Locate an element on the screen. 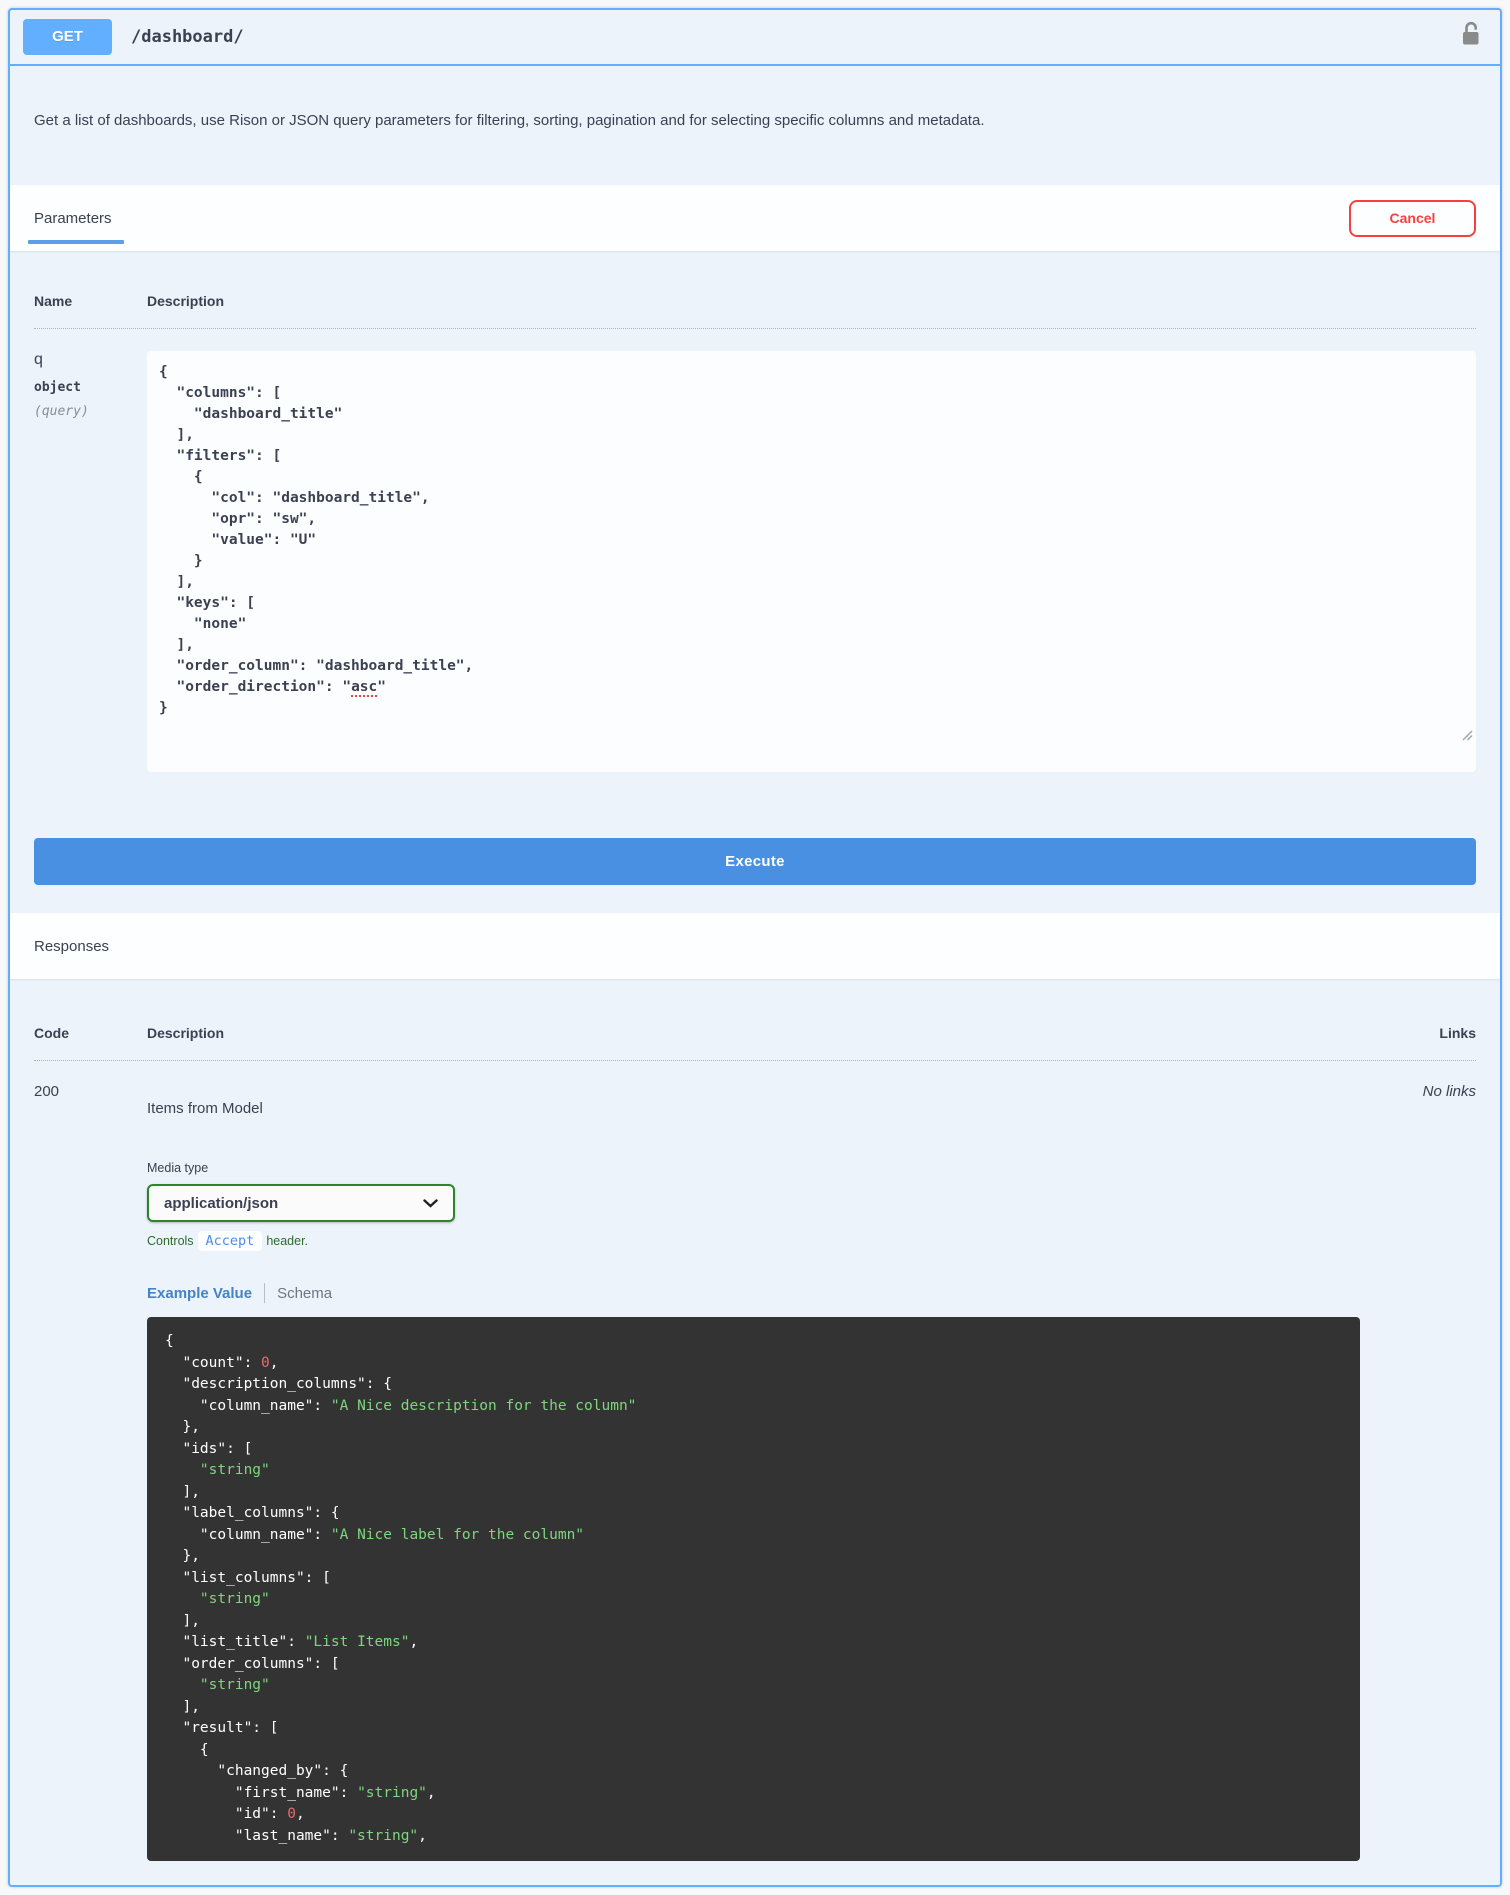 Image resolution: width=1510 pixels, height=1895 pixels. execute-button: Execute is located at coordinates (755, 861).